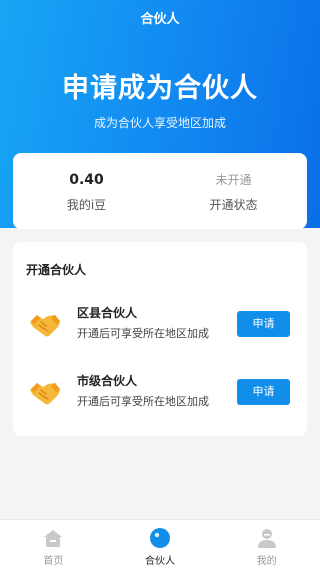  What do you see at coordinates (107, 381) in the screenshot?
I see `partner-name: 市级合伙人` at bounding box center [107, 381].